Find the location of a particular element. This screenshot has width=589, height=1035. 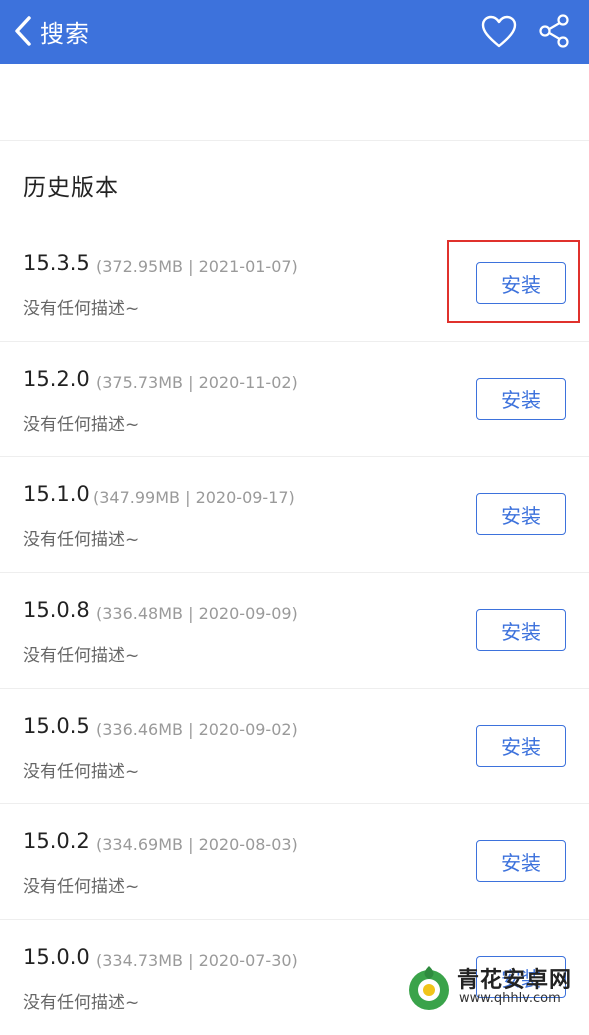

version-number: 15.0.5 is located at coordinates (56, 725).